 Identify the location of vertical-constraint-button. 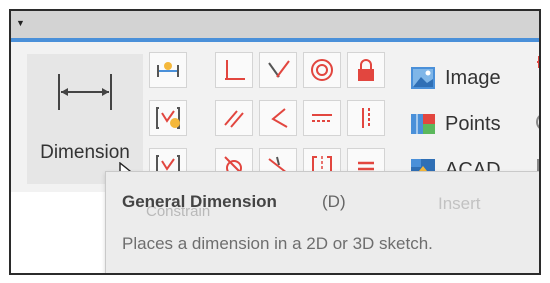
(366, 118).